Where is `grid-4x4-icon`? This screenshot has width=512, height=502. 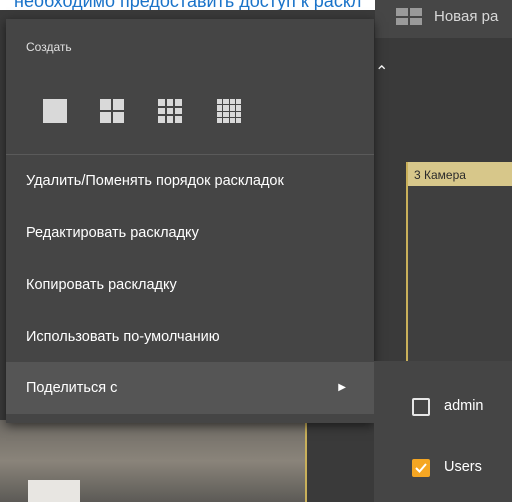 grid-4x4-icon is located at coordinates (229, 111).